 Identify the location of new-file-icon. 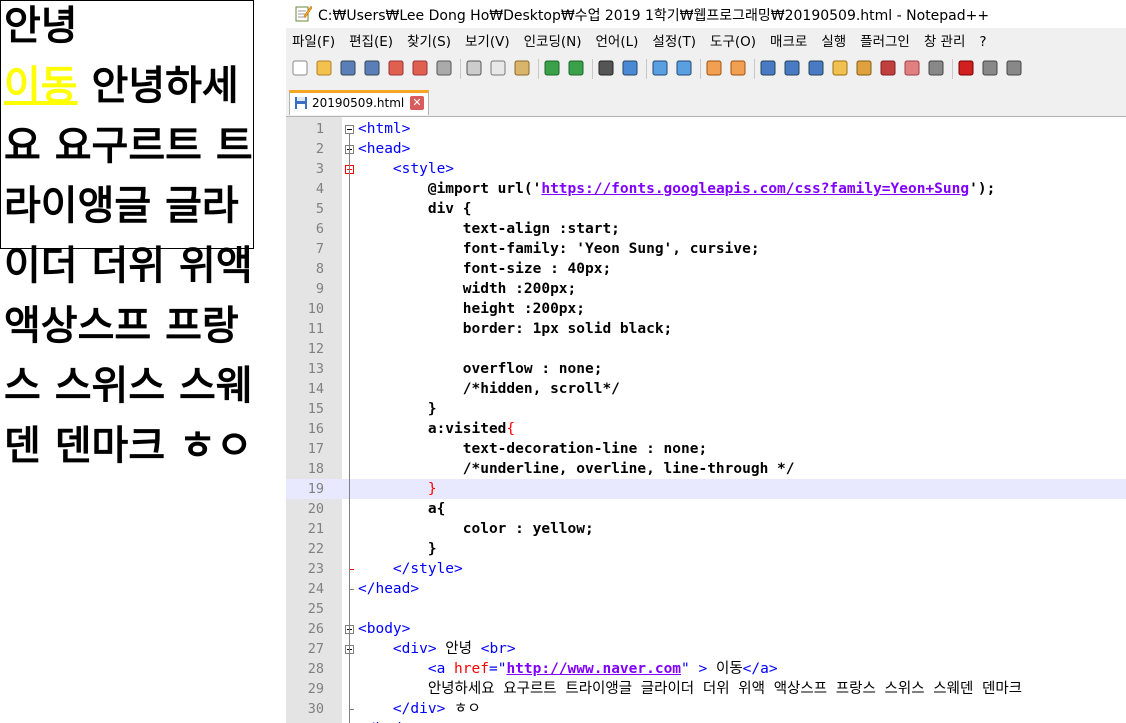
(300, 68).